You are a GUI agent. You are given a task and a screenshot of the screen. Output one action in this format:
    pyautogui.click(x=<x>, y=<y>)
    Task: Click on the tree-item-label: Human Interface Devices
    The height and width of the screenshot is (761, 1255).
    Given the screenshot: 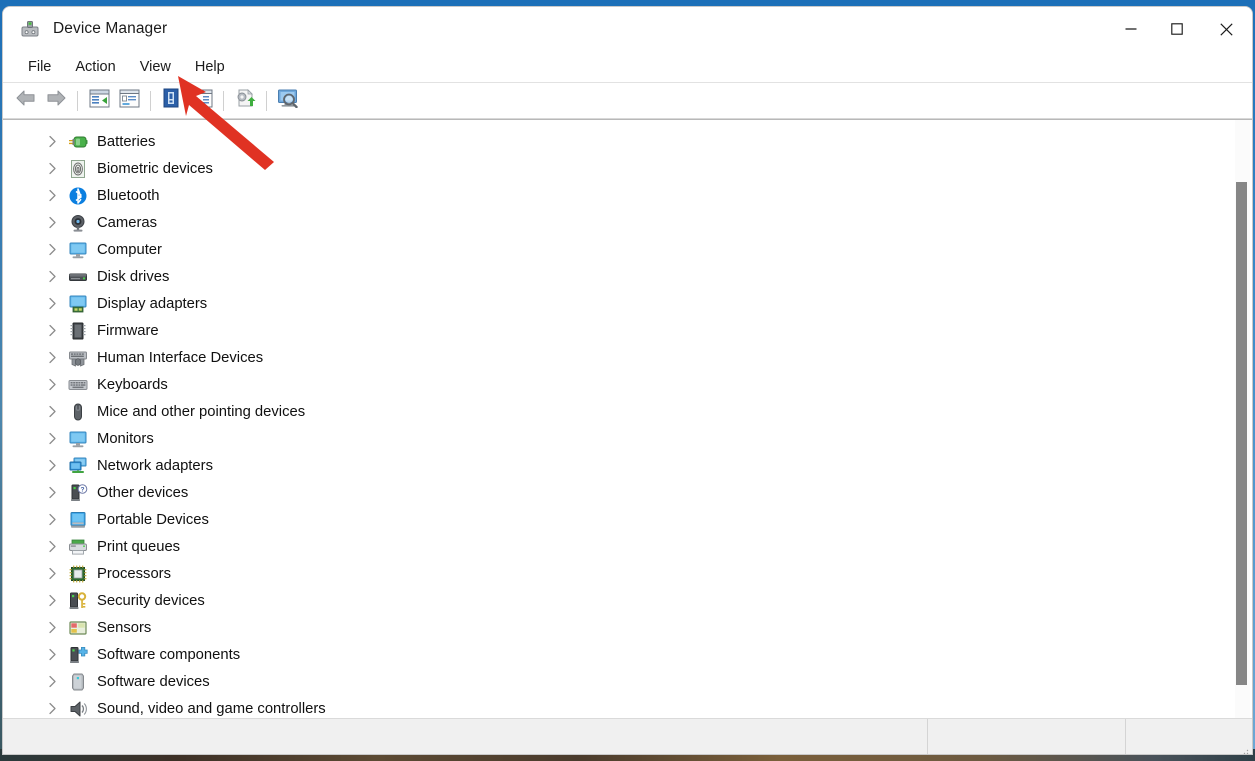 What is the action you would take?
    pyautogui.click(x=180, y=357)
    